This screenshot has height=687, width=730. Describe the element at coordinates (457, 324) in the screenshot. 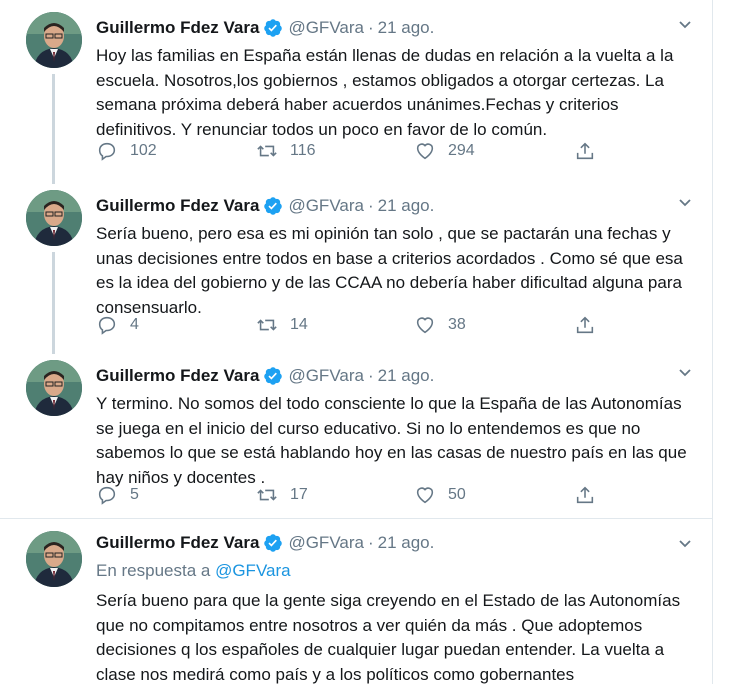

I see `like-count: 38` at that location.